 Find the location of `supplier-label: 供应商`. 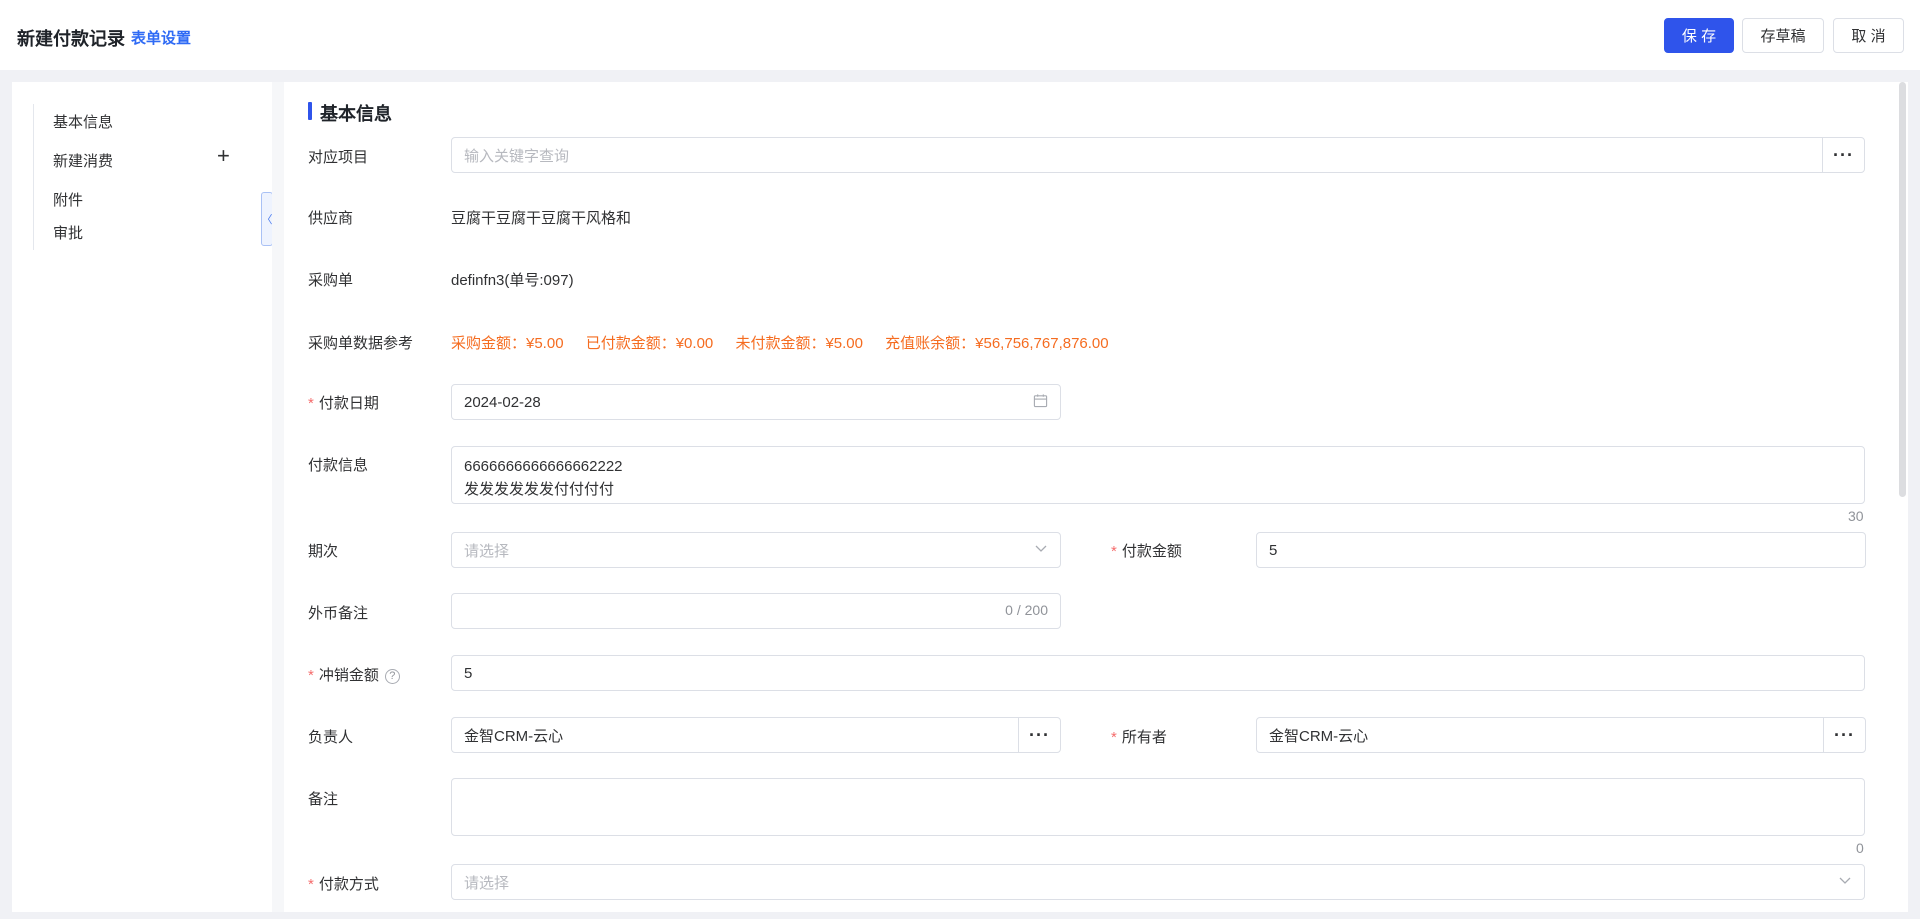

supplier-label: 供应商 is located at coordinates (331, 218).